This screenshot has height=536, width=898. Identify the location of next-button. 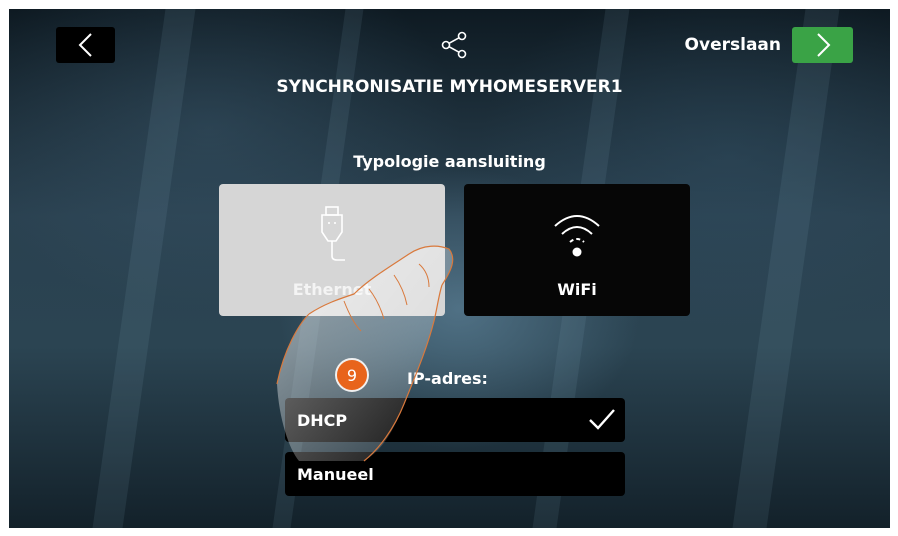
(822, 45).